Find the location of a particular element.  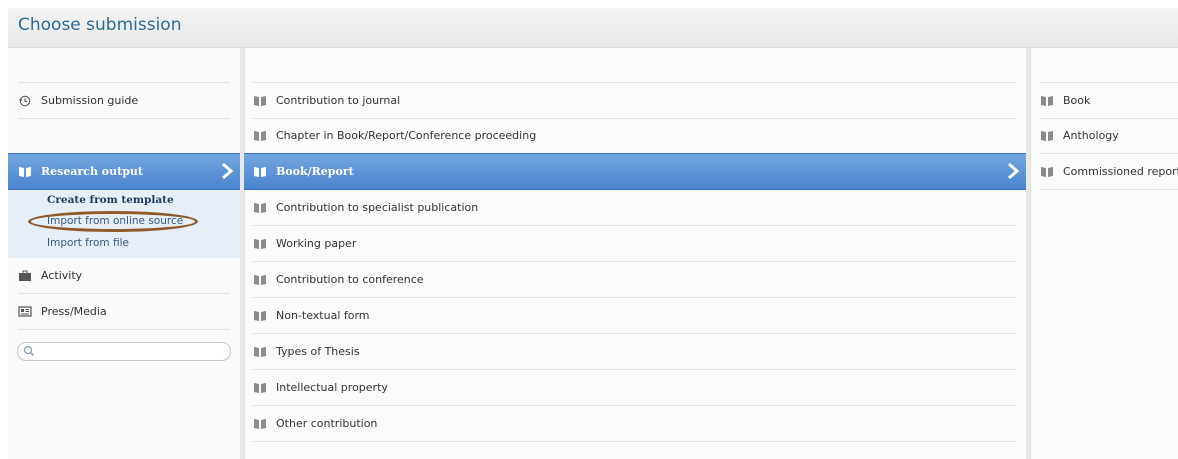

list-item: Anthology is located at coordinates (1109, 136).